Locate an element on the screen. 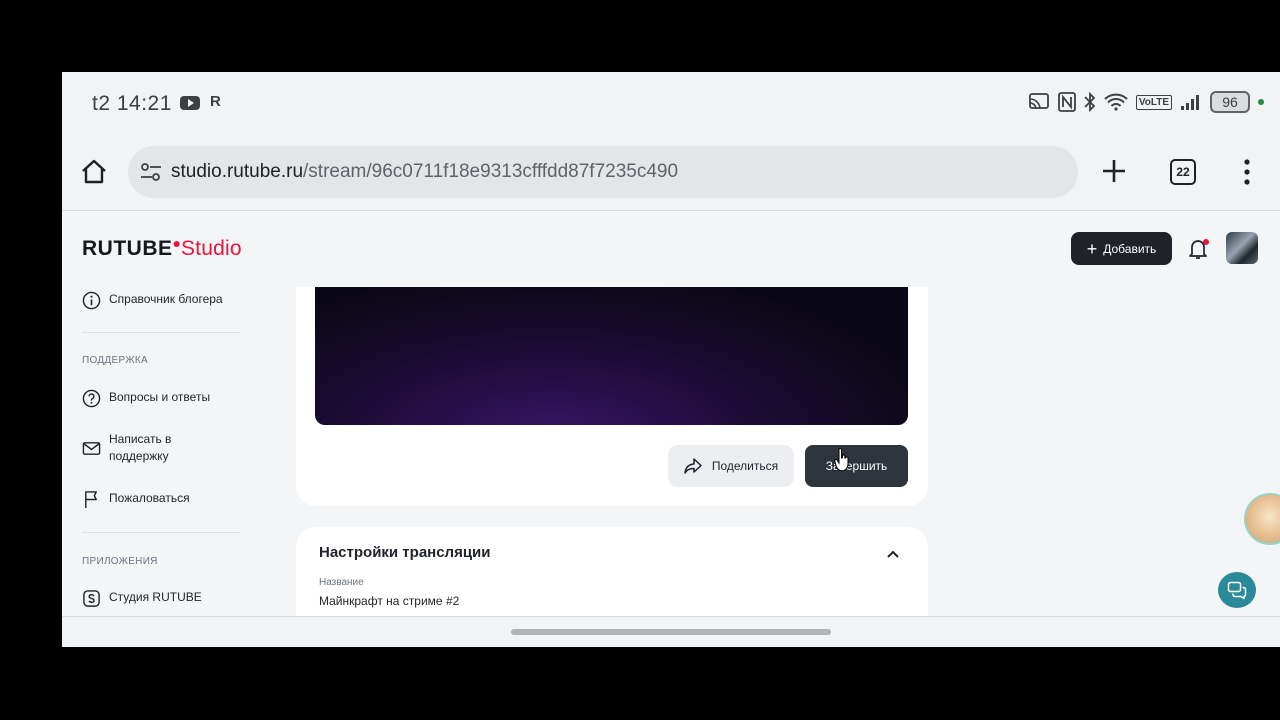 This screenshot has height=720, width=1280. stream-name-value: Майнкрафт на стриме #2 is located at coordinates (389, 601).